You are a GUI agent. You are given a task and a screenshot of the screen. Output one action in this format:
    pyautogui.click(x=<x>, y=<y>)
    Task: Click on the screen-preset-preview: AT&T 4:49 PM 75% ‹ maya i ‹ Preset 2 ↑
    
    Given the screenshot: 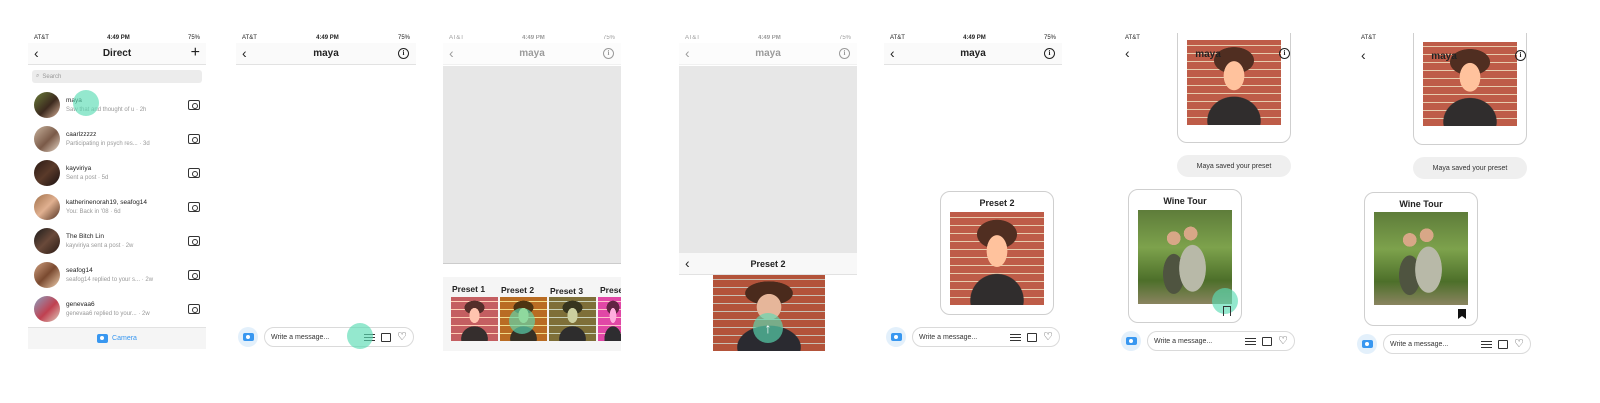 What is the action you would take?
    pyautogui.click(x=768, y=192)
    